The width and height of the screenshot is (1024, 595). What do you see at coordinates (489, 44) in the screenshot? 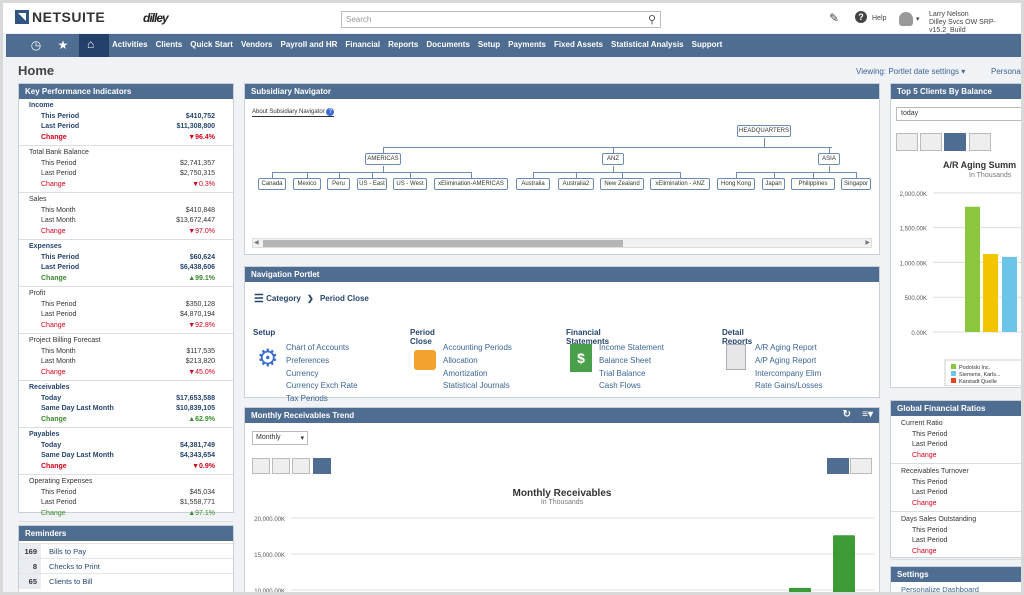
I see `nav-item-setup: Setup` at bounding box center [489, 44].